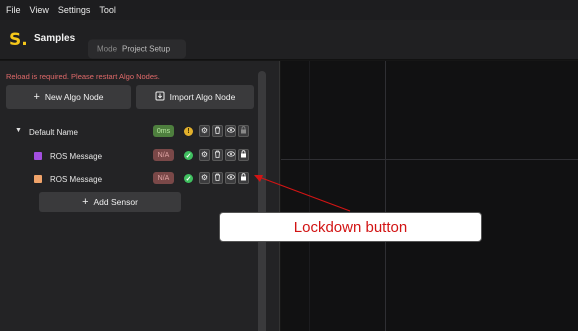  Describe the element at coordinates (129, 156) in the screenshot. I see `tree-node-ros-message-1: ROS Message N/A ✓ ⚙` at that location.